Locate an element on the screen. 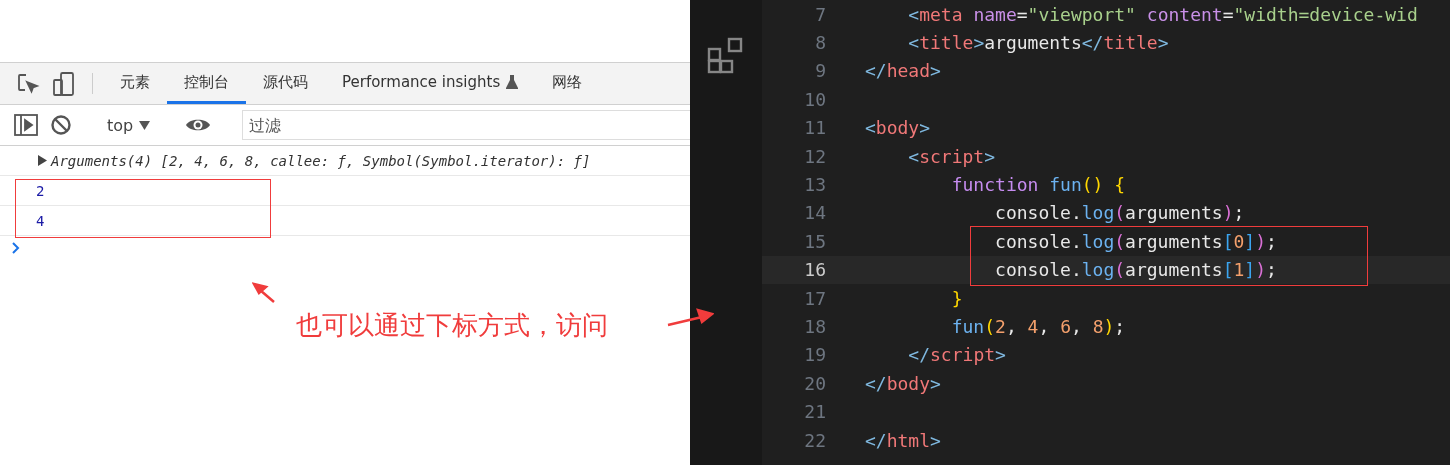 This screenshot has width=1450, height=465. devtools-tab: Performance insights is located at coordinates (430, 83).